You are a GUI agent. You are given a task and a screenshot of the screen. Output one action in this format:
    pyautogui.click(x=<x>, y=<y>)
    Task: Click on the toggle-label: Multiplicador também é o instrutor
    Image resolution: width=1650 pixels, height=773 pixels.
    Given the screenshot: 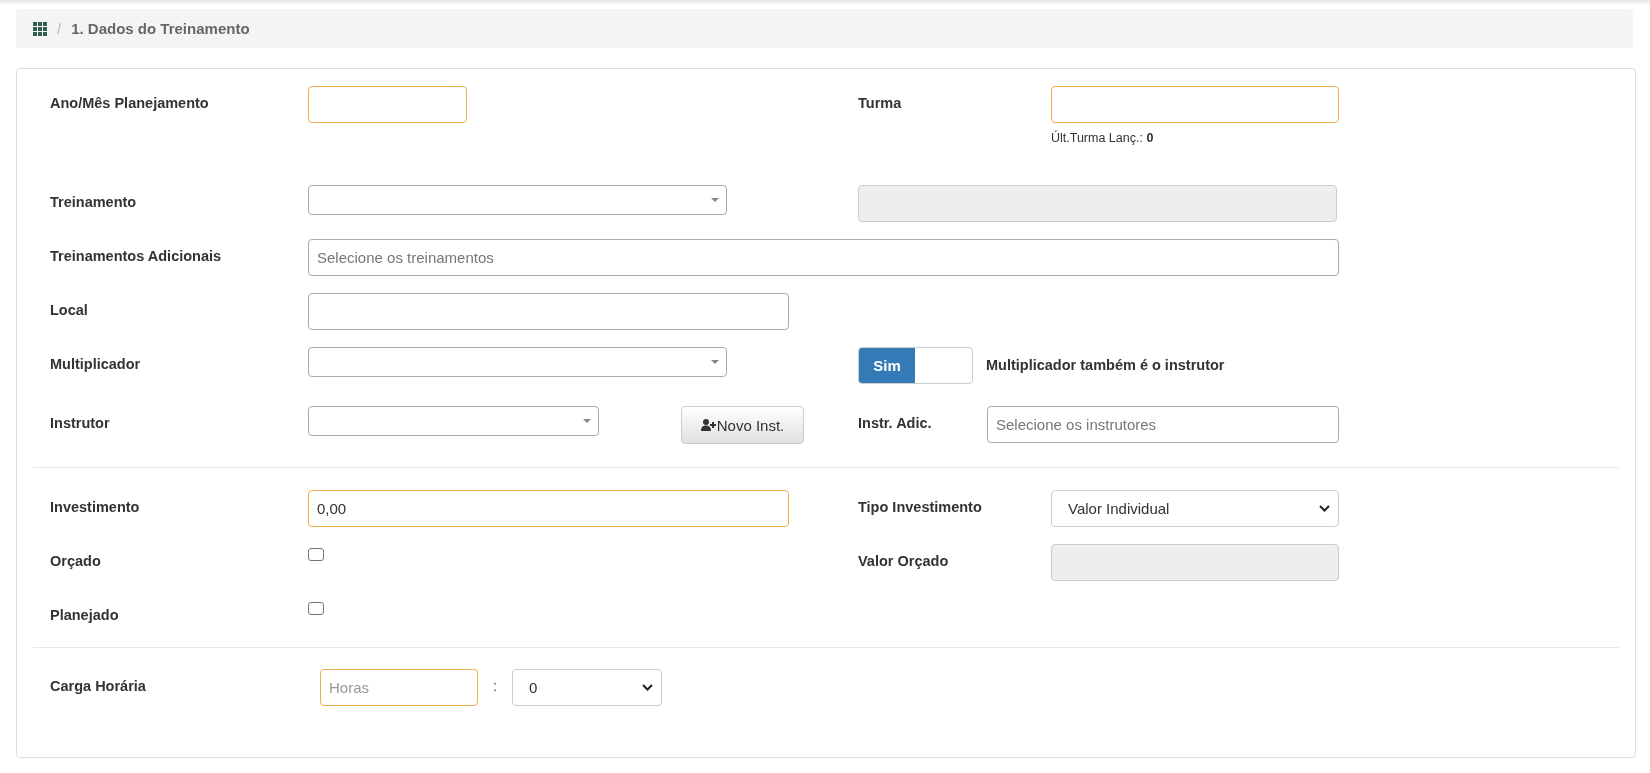 What is the action you would take?
    pyautogui.click(x=1105, y=365)
    